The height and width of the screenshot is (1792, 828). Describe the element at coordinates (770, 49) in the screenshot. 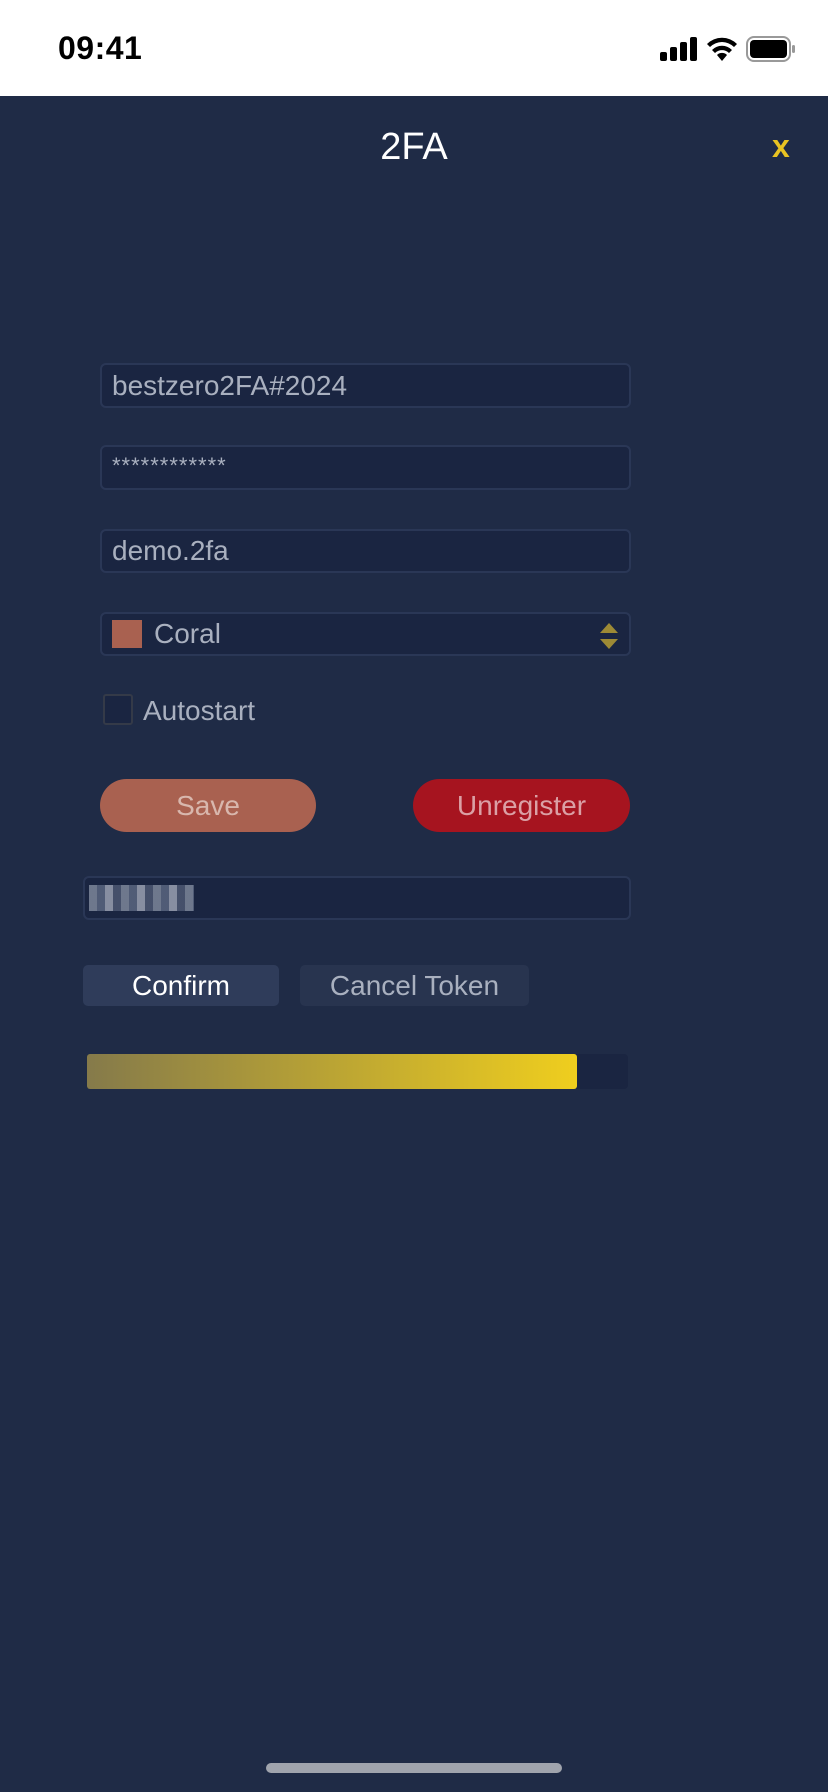

I see `battery-icon` at that location.